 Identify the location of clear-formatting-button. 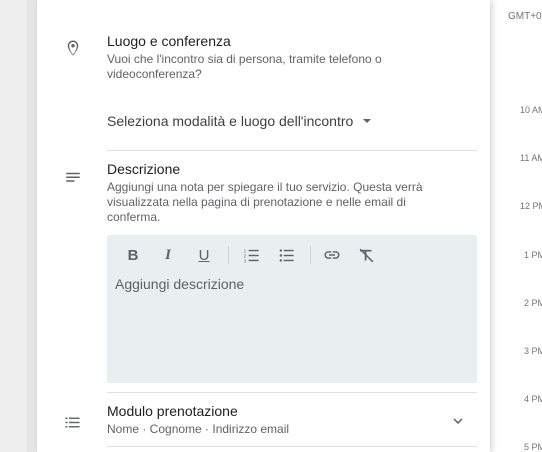
(366, 255).